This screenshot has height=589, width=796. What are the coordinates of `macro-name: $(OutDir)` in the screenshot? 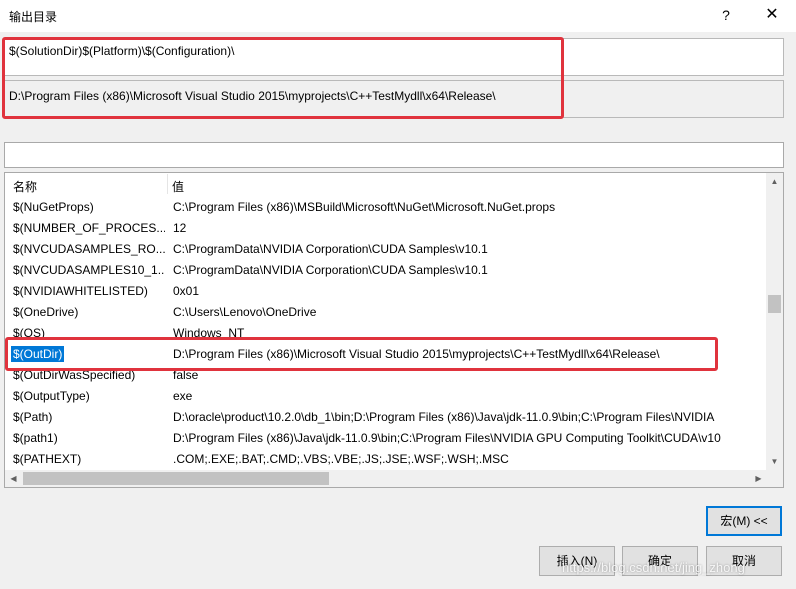 It's located at (38, 354).